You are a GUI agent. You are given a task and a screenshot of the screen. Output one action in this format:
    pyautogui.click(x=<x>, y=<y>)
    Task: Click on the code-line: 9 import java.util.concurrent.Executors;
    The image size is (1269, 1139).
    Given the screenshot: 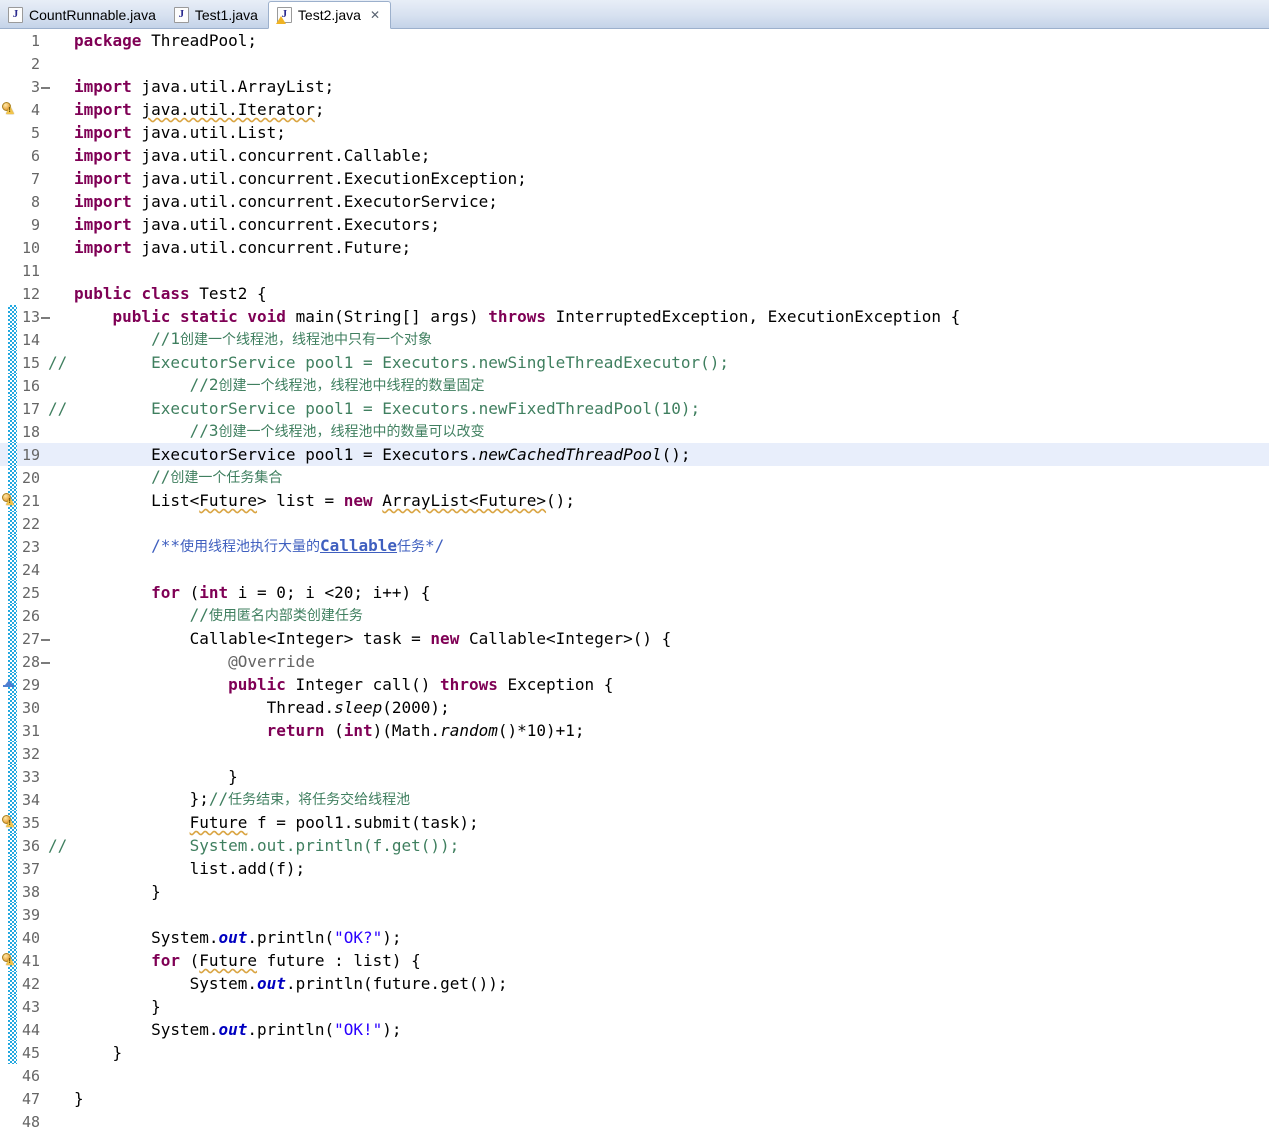 What is the action you would take?
    pyautogui.click(x=634, y=224)
    